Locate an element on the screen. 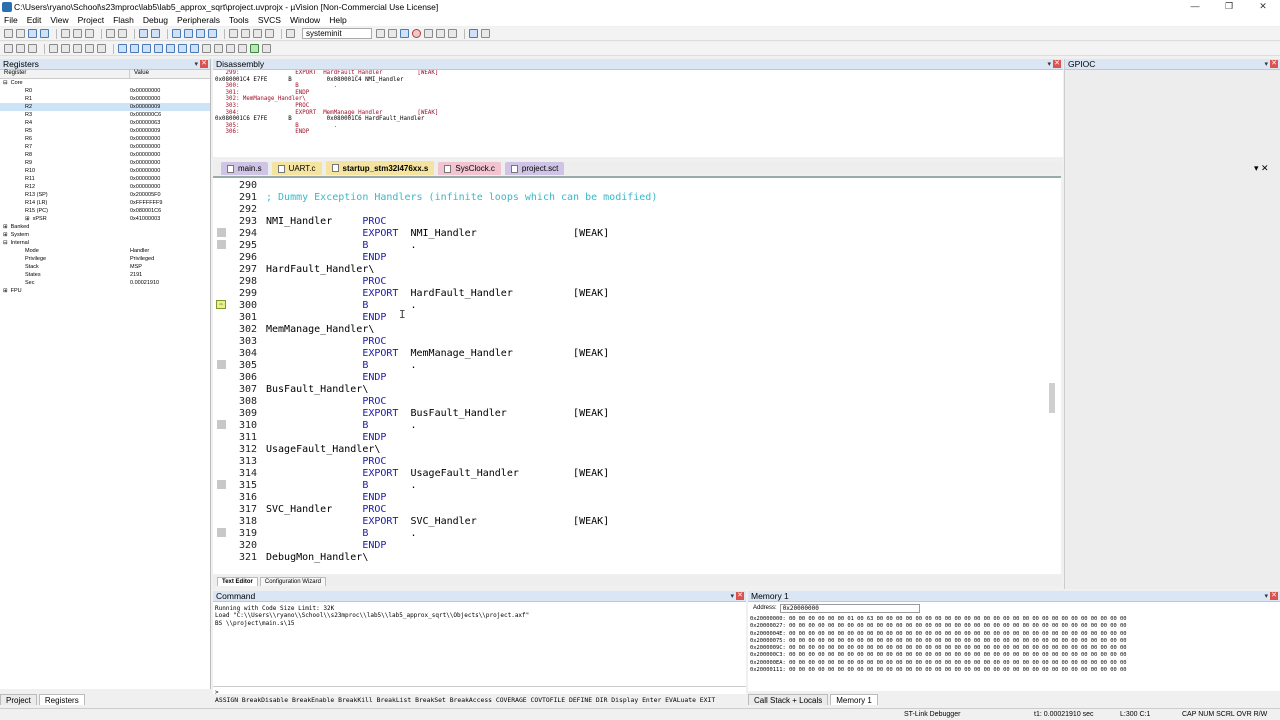  register-row: R11 0x00000000 is located at coordinates (105, 179).